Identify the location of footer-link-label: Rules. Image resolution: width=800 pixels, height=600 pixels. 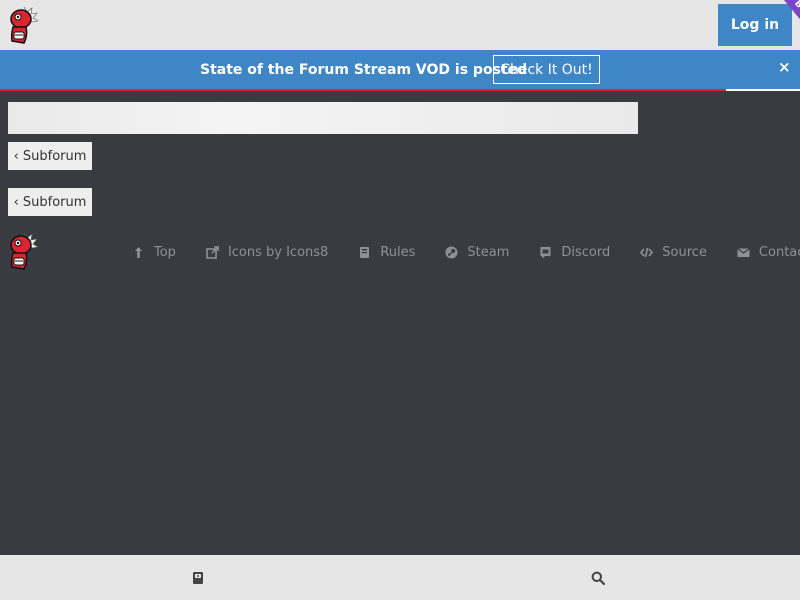
(398, 252).